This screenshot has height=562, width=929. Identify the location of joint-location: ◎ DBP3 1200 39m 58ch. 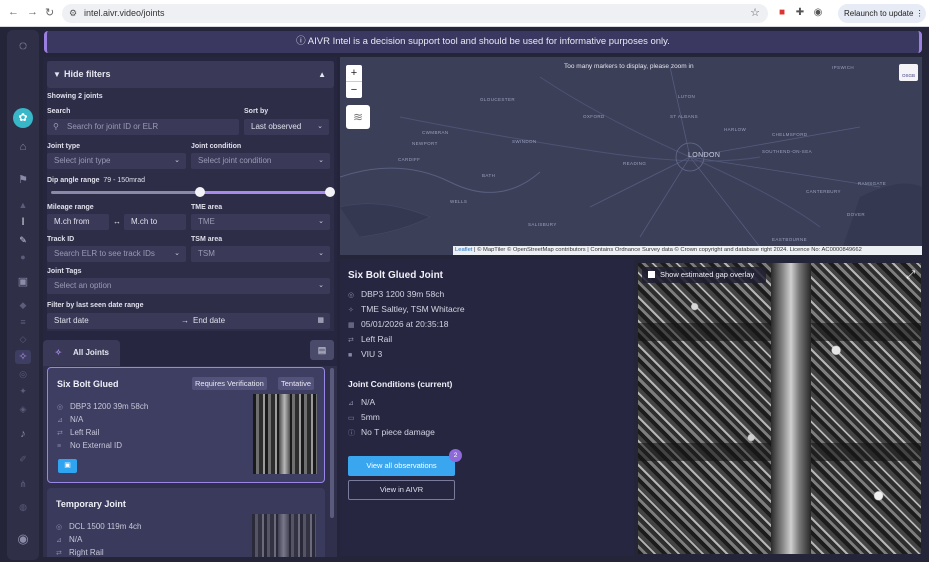
(102, 406).